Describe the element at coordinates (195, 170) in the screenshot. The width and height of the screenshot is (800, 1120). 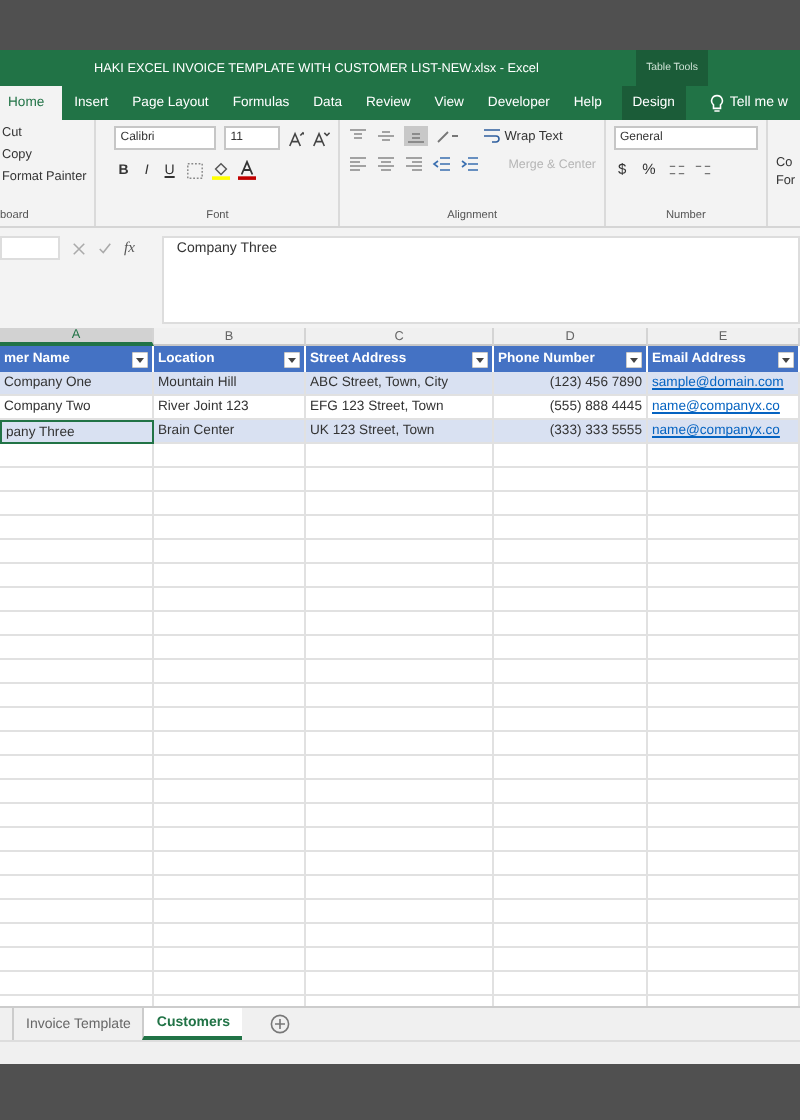
I see `borders-icon` at that location.